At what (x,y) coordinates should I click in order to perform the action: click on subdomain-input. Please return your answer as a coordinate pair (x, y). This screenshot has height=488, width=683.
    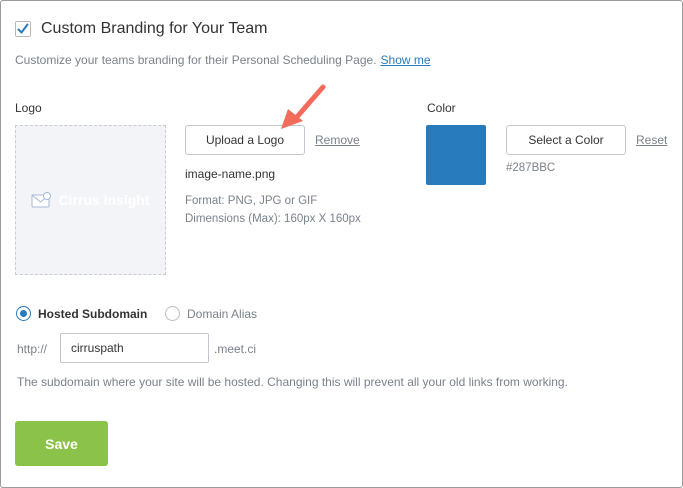
    Looking at the image, I should click on (134, 348).